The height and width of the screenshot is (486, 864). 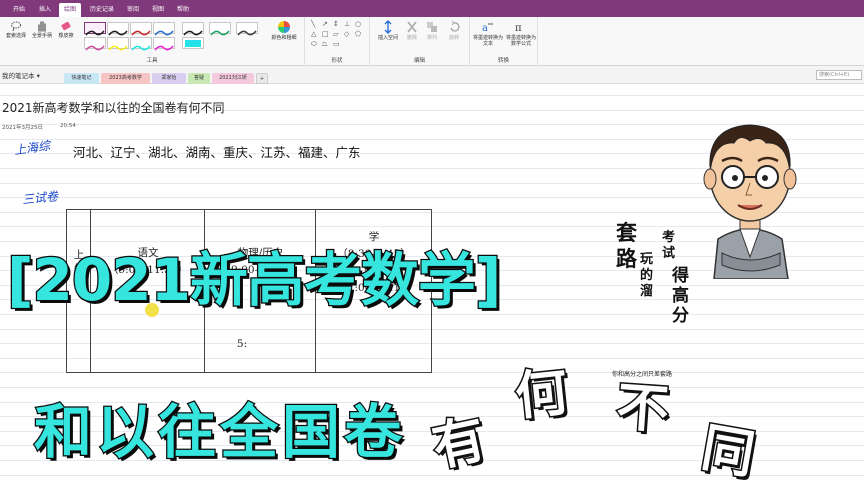 I want to click on color-thickness-button: 颜色和粗细, so click(x=284, y=30).